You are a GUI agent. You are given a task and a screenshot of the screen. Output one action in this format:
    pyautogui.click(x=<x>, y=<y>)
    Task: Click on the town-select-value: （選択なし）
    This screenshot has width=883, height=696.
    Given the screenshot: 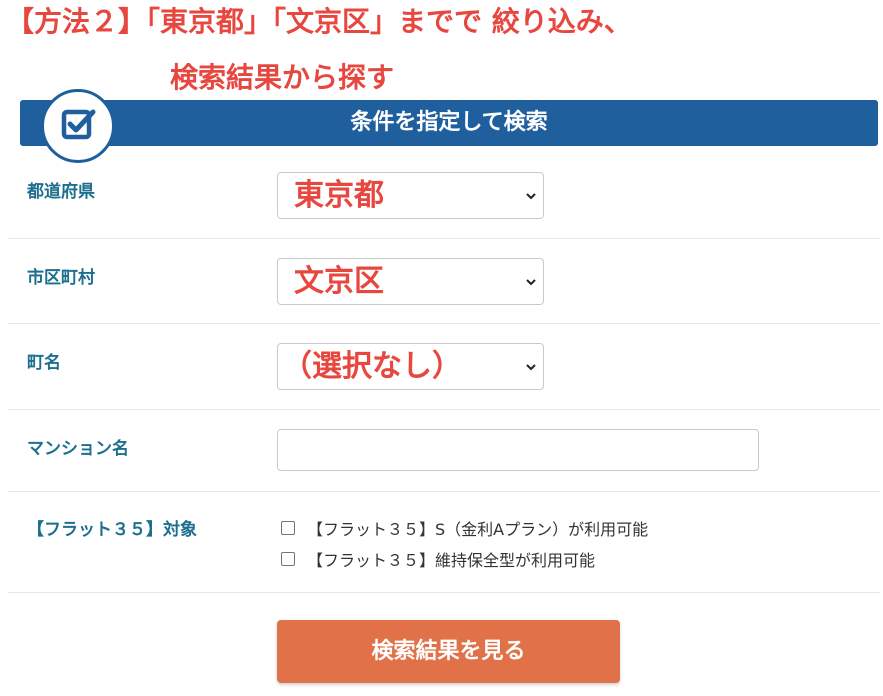 What is the action you would take?
    pyautogui.click(x=372, y=366)
    